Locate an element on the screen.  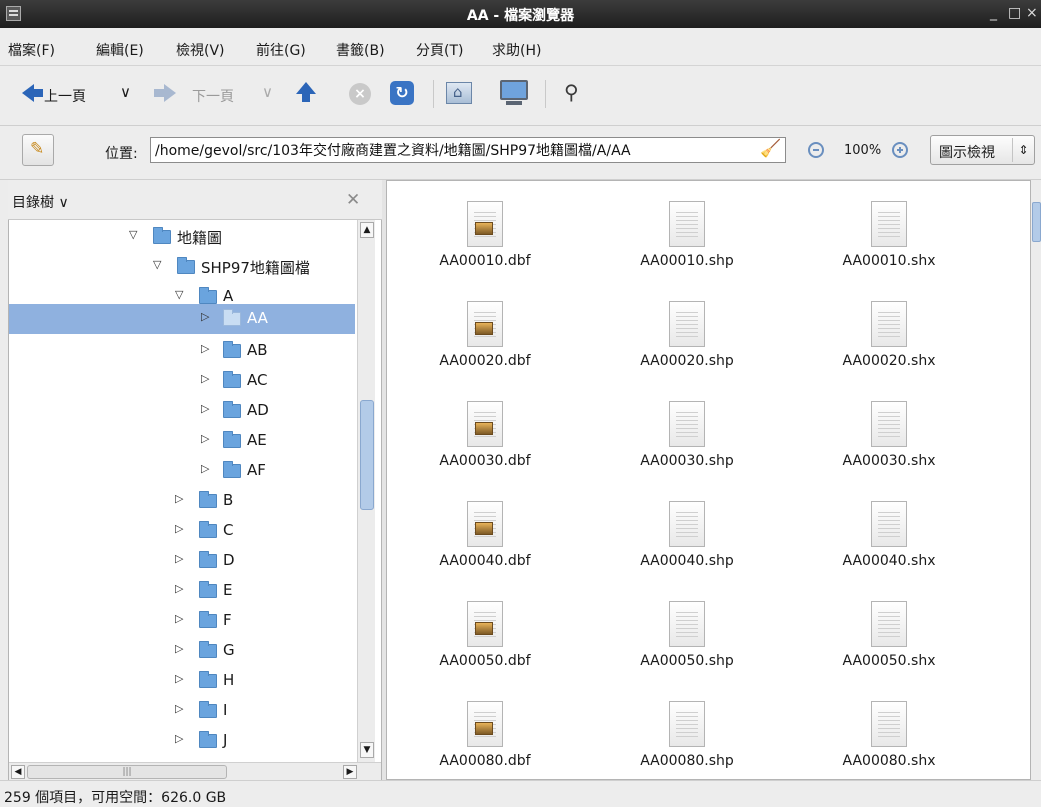
file-name: AA00020.shx is located at coordinates (889, 361).